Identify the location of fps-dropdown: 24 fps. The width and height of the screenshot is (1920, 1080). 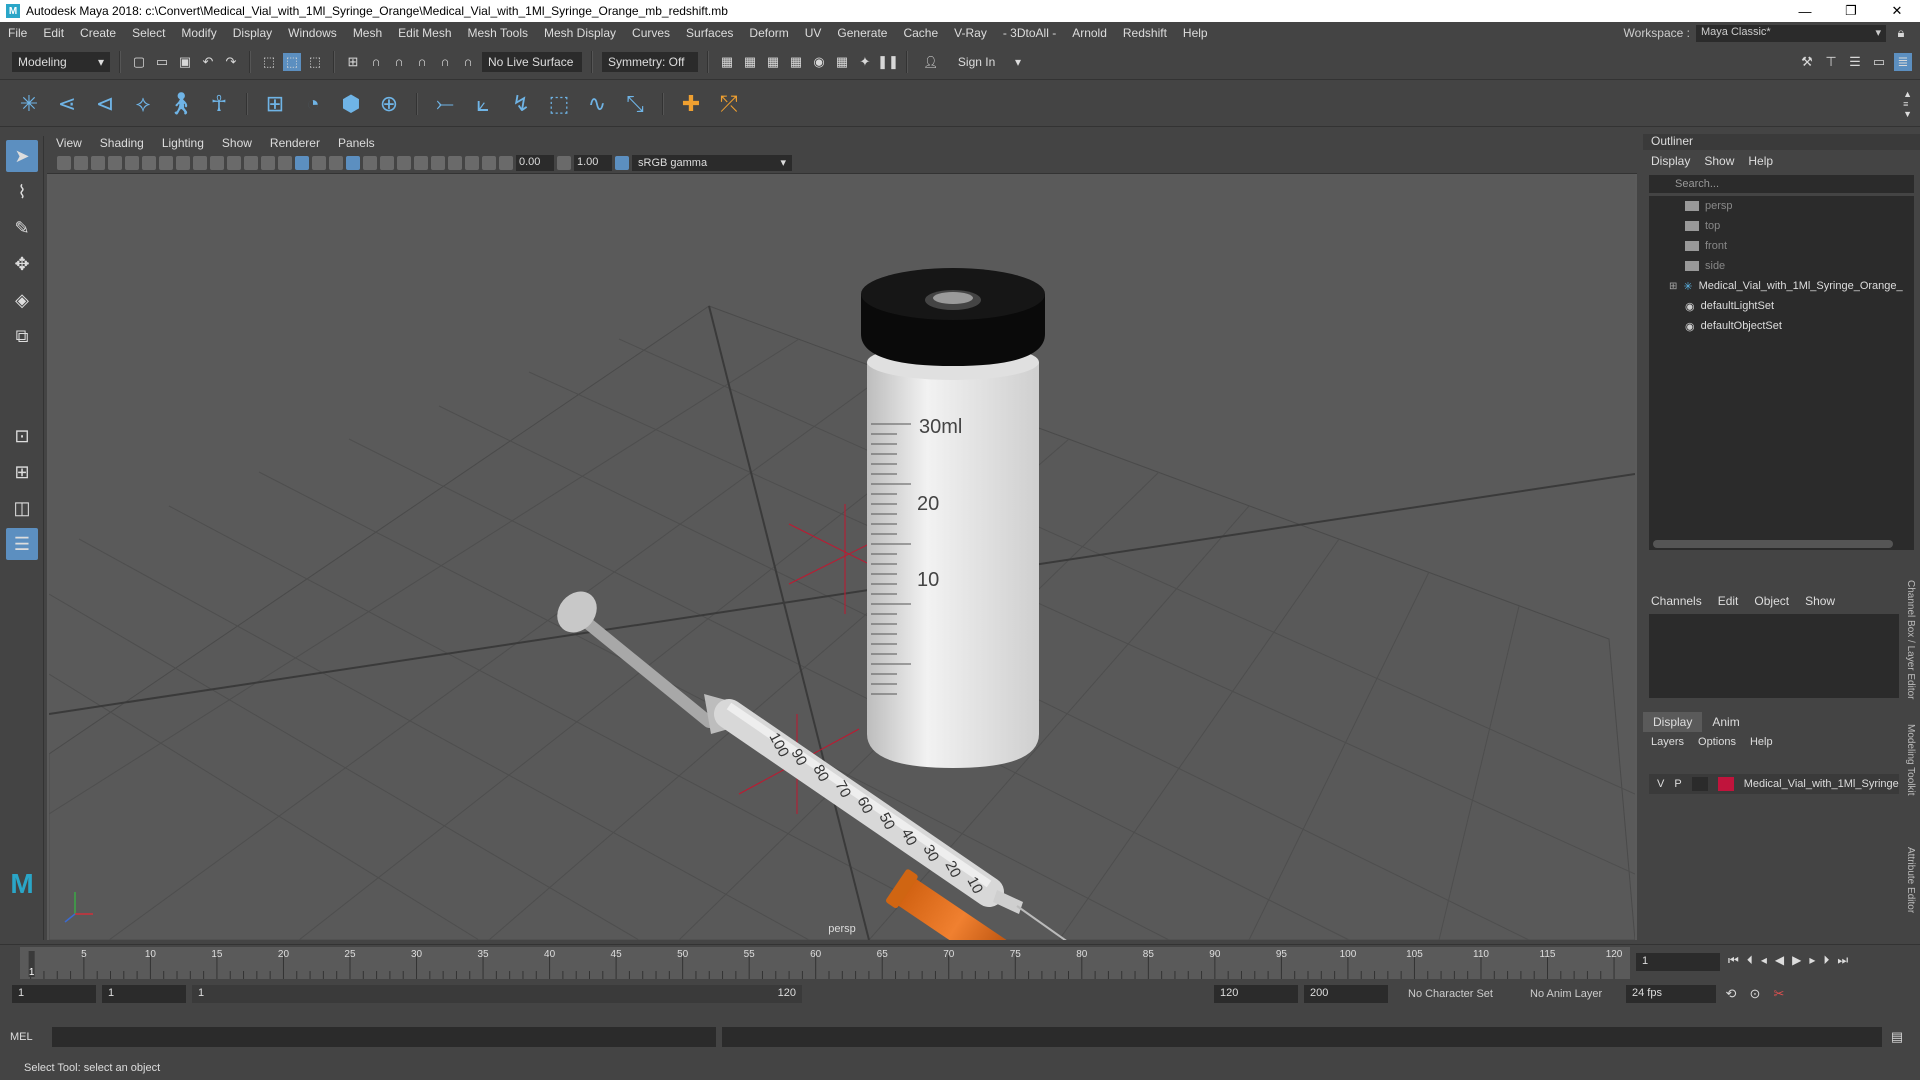
(1671, 994).